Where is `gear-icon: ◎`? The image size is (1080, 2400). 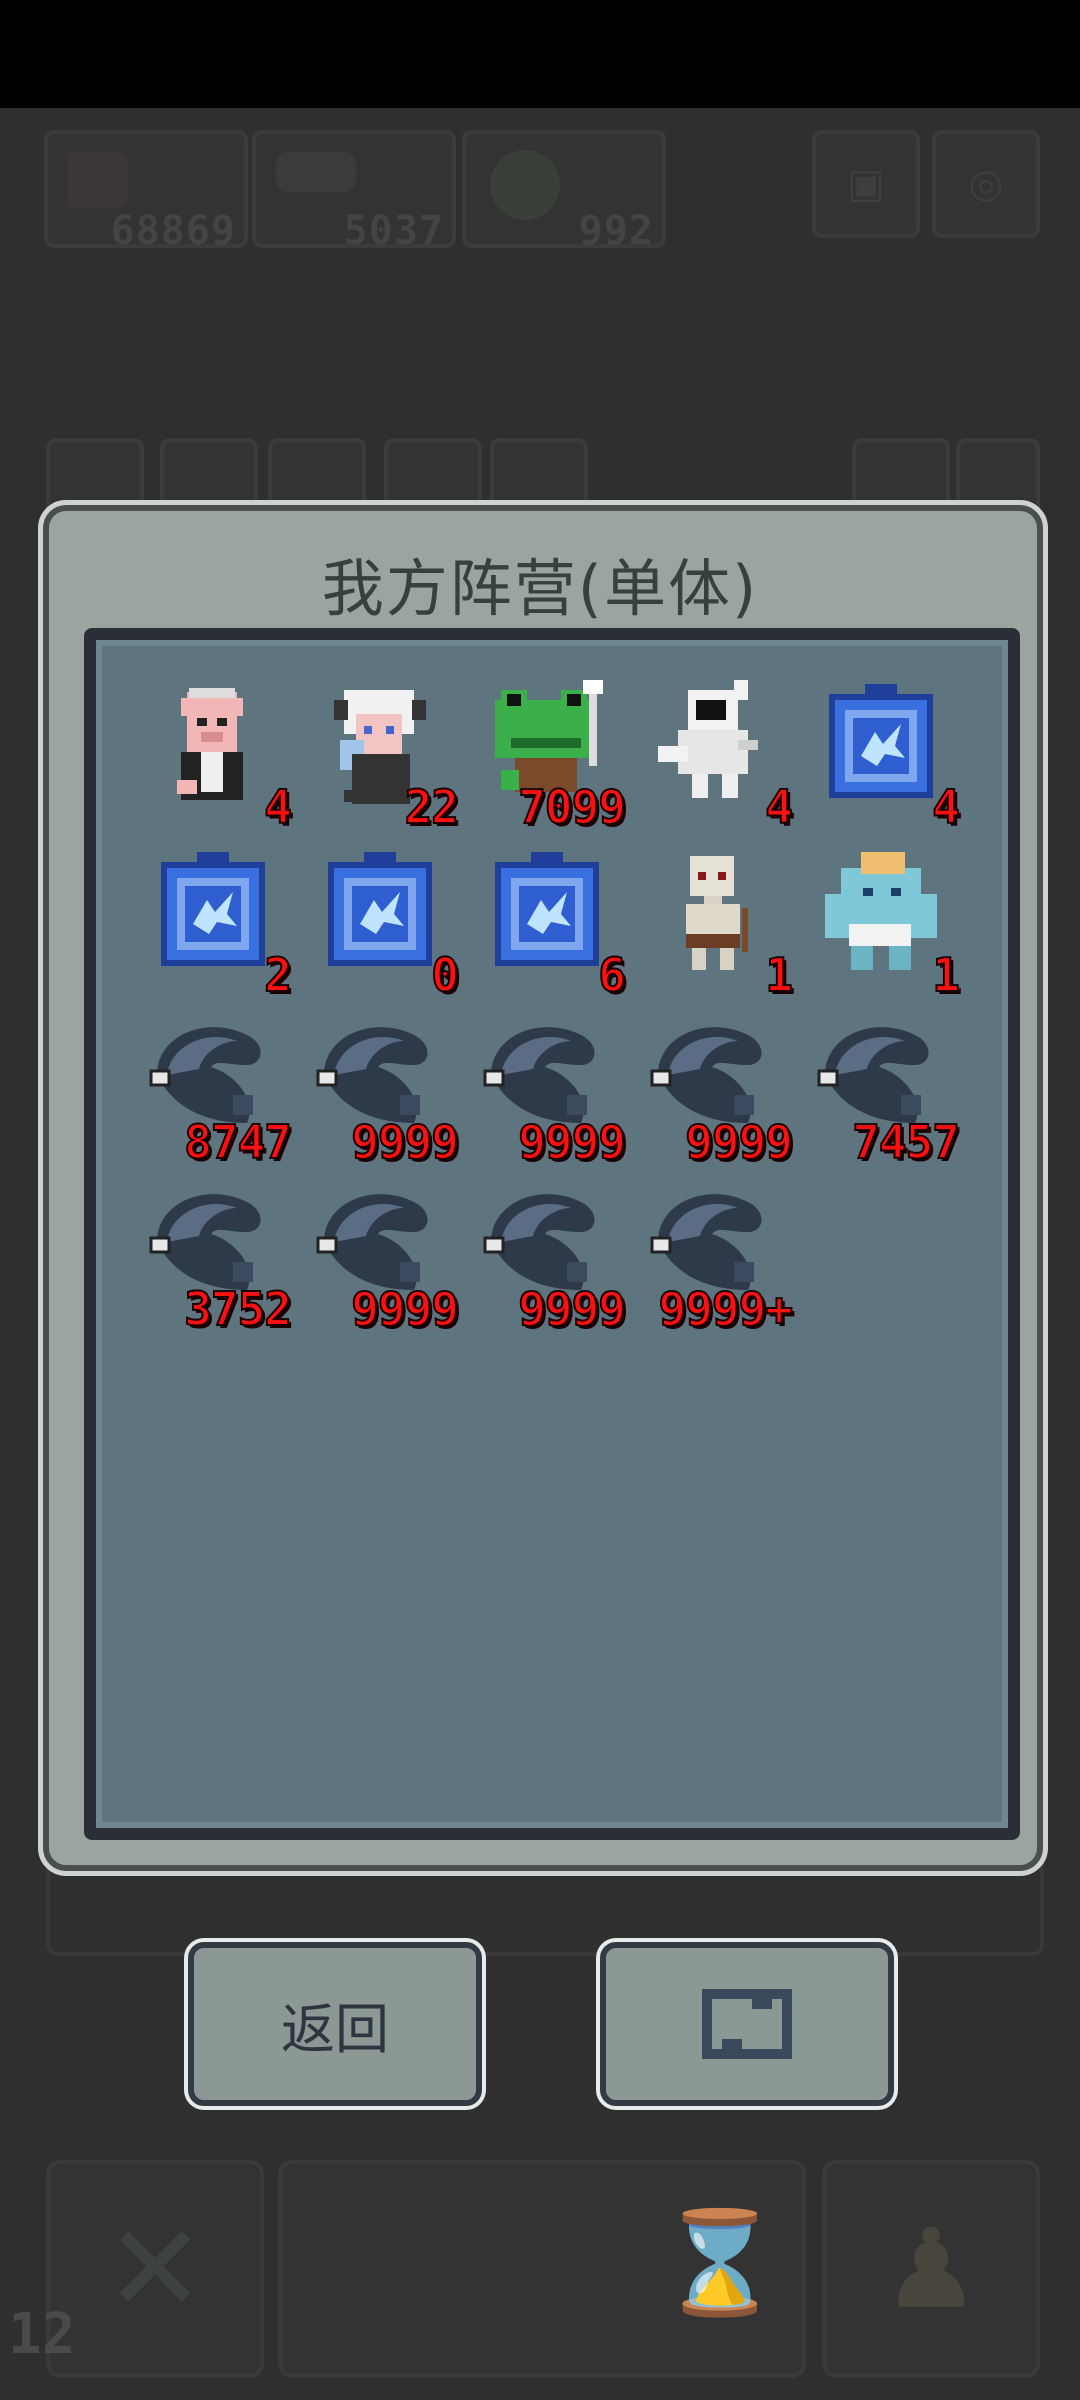
gear-icon: ◎ is located at coordinates (986, 184).